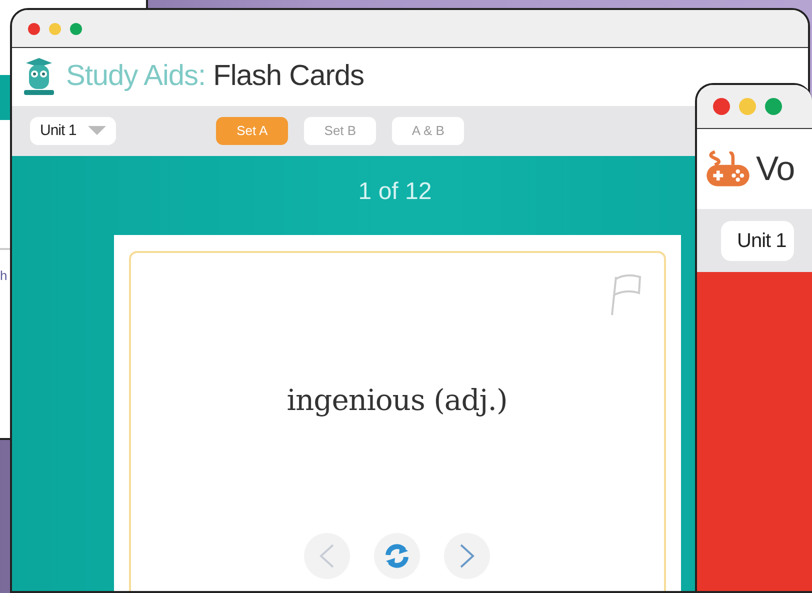 The height and width of the screenshot is (593, 812). I want to click on cut-off-text: h, so click(4, 275).